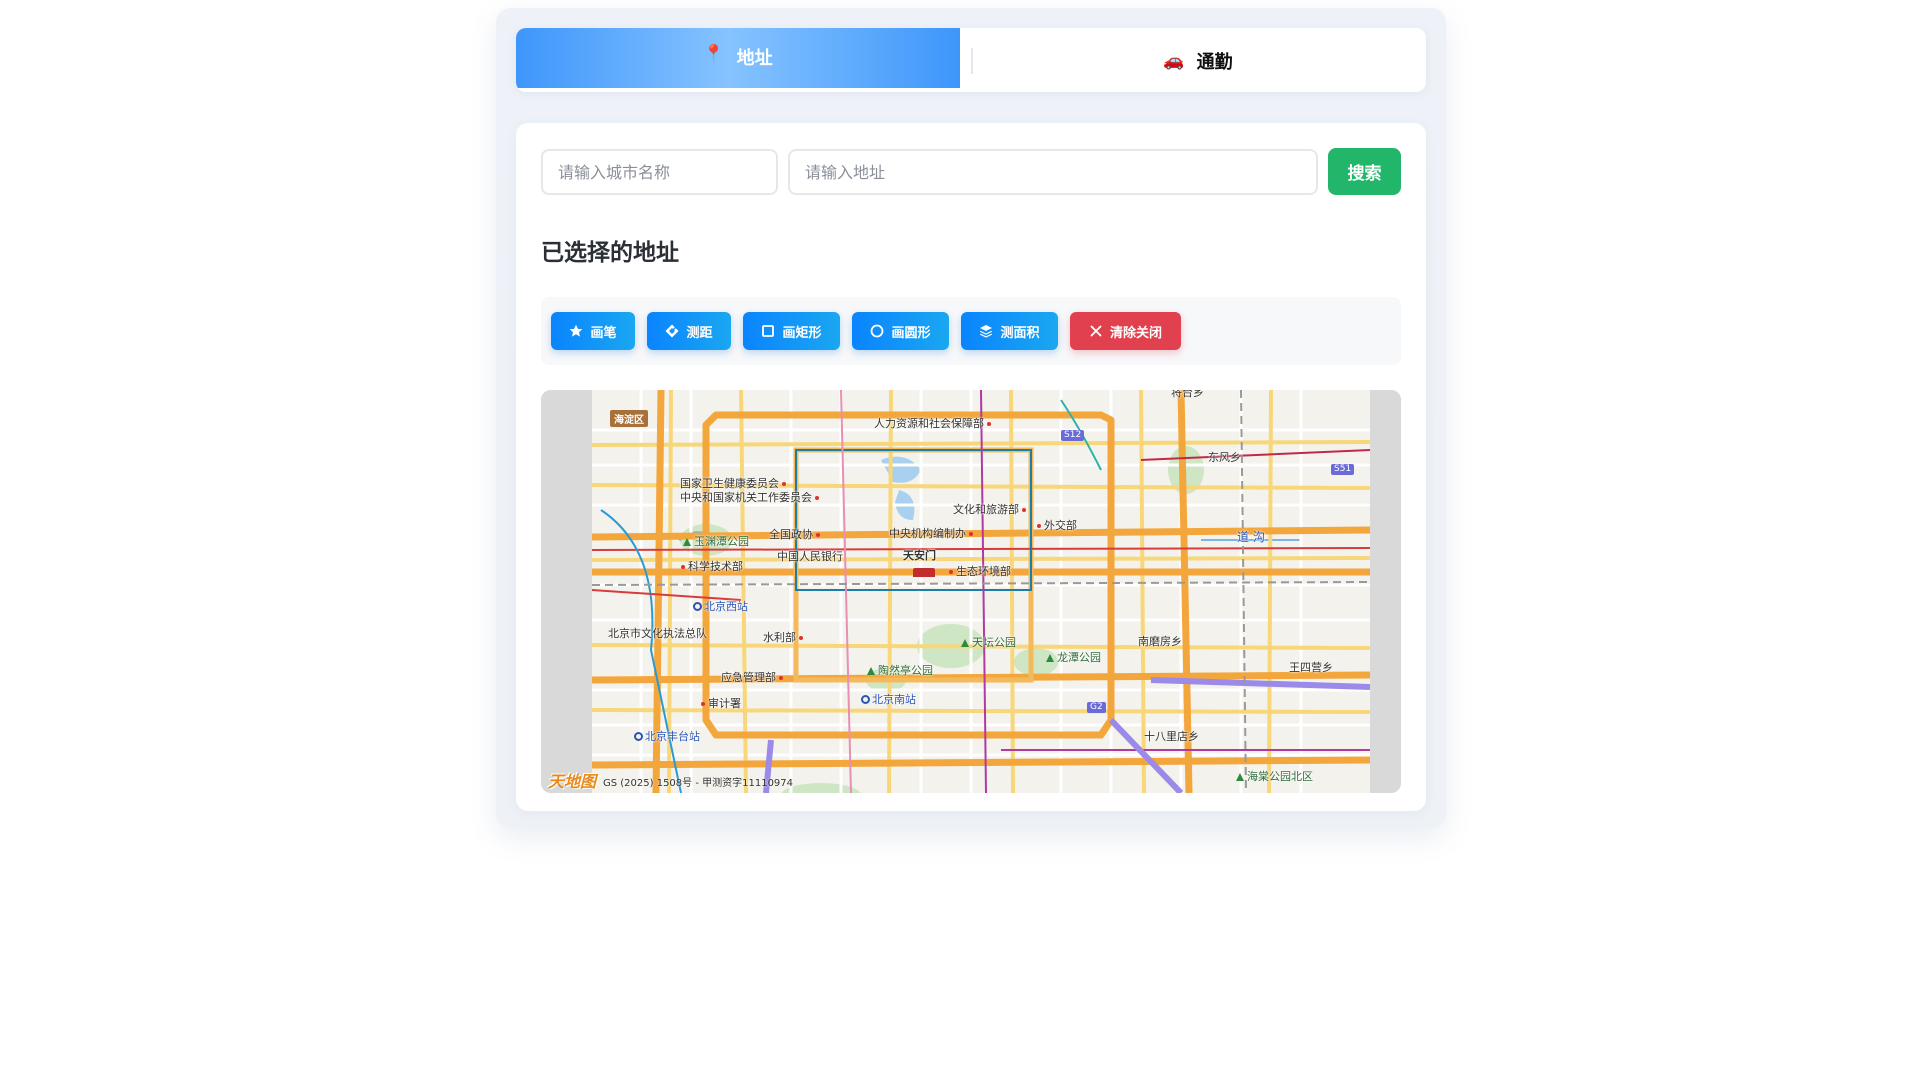  What do you see at coordinates (603, 333) in the screenshot?
I see `brush-label: 画笔` at bounding box center [603, 333].